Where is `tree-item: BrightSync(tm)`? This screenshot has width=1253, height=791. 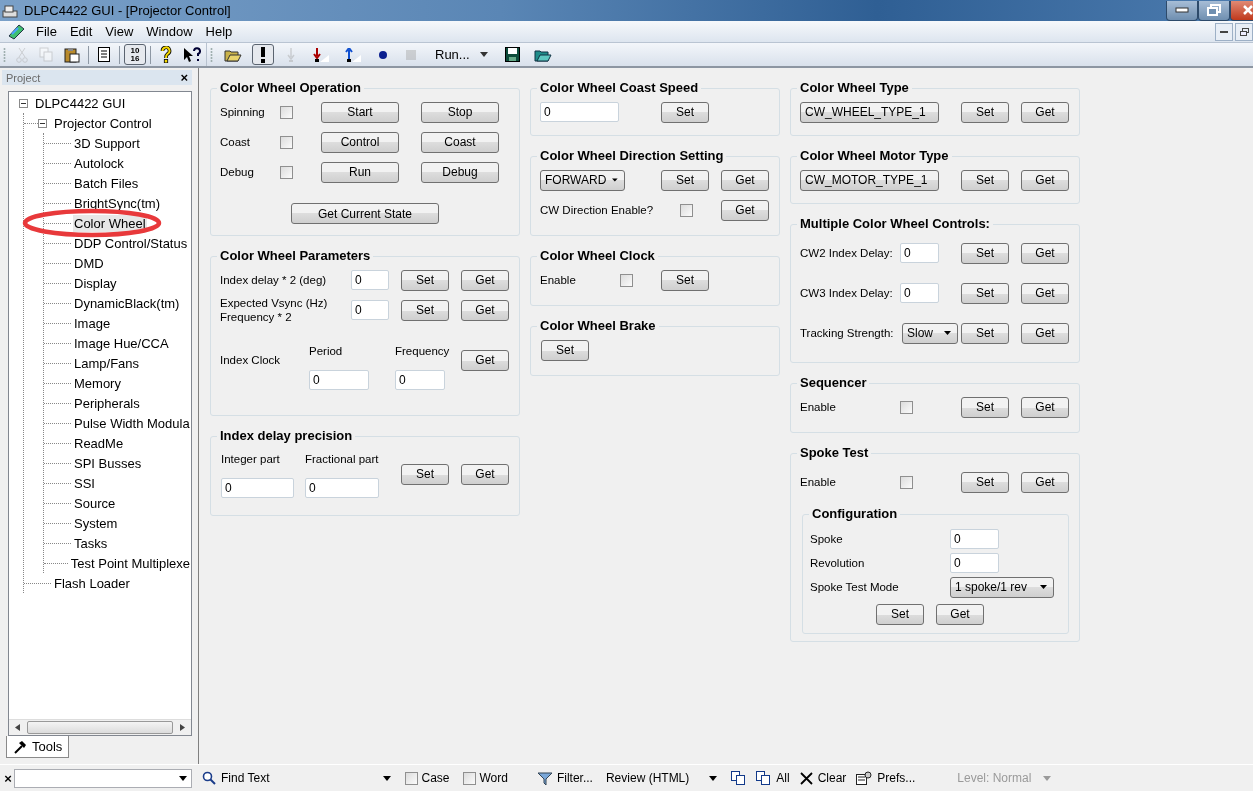 tree-item: BrightSync(tm) is located at coordinates (117, 203).